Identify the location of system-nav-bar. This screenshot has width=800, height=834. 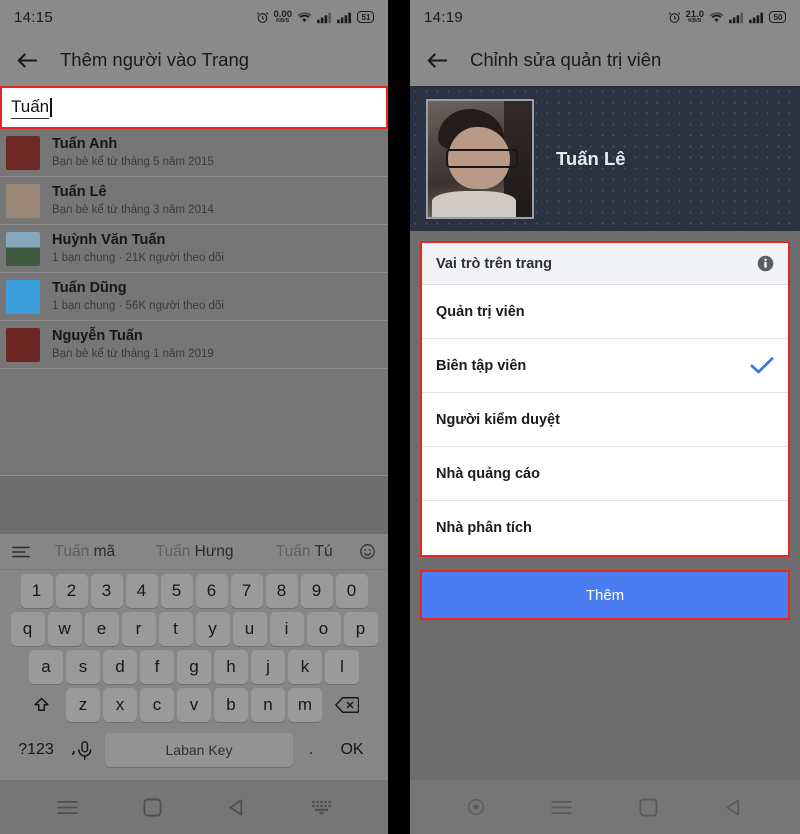
(605, 807).